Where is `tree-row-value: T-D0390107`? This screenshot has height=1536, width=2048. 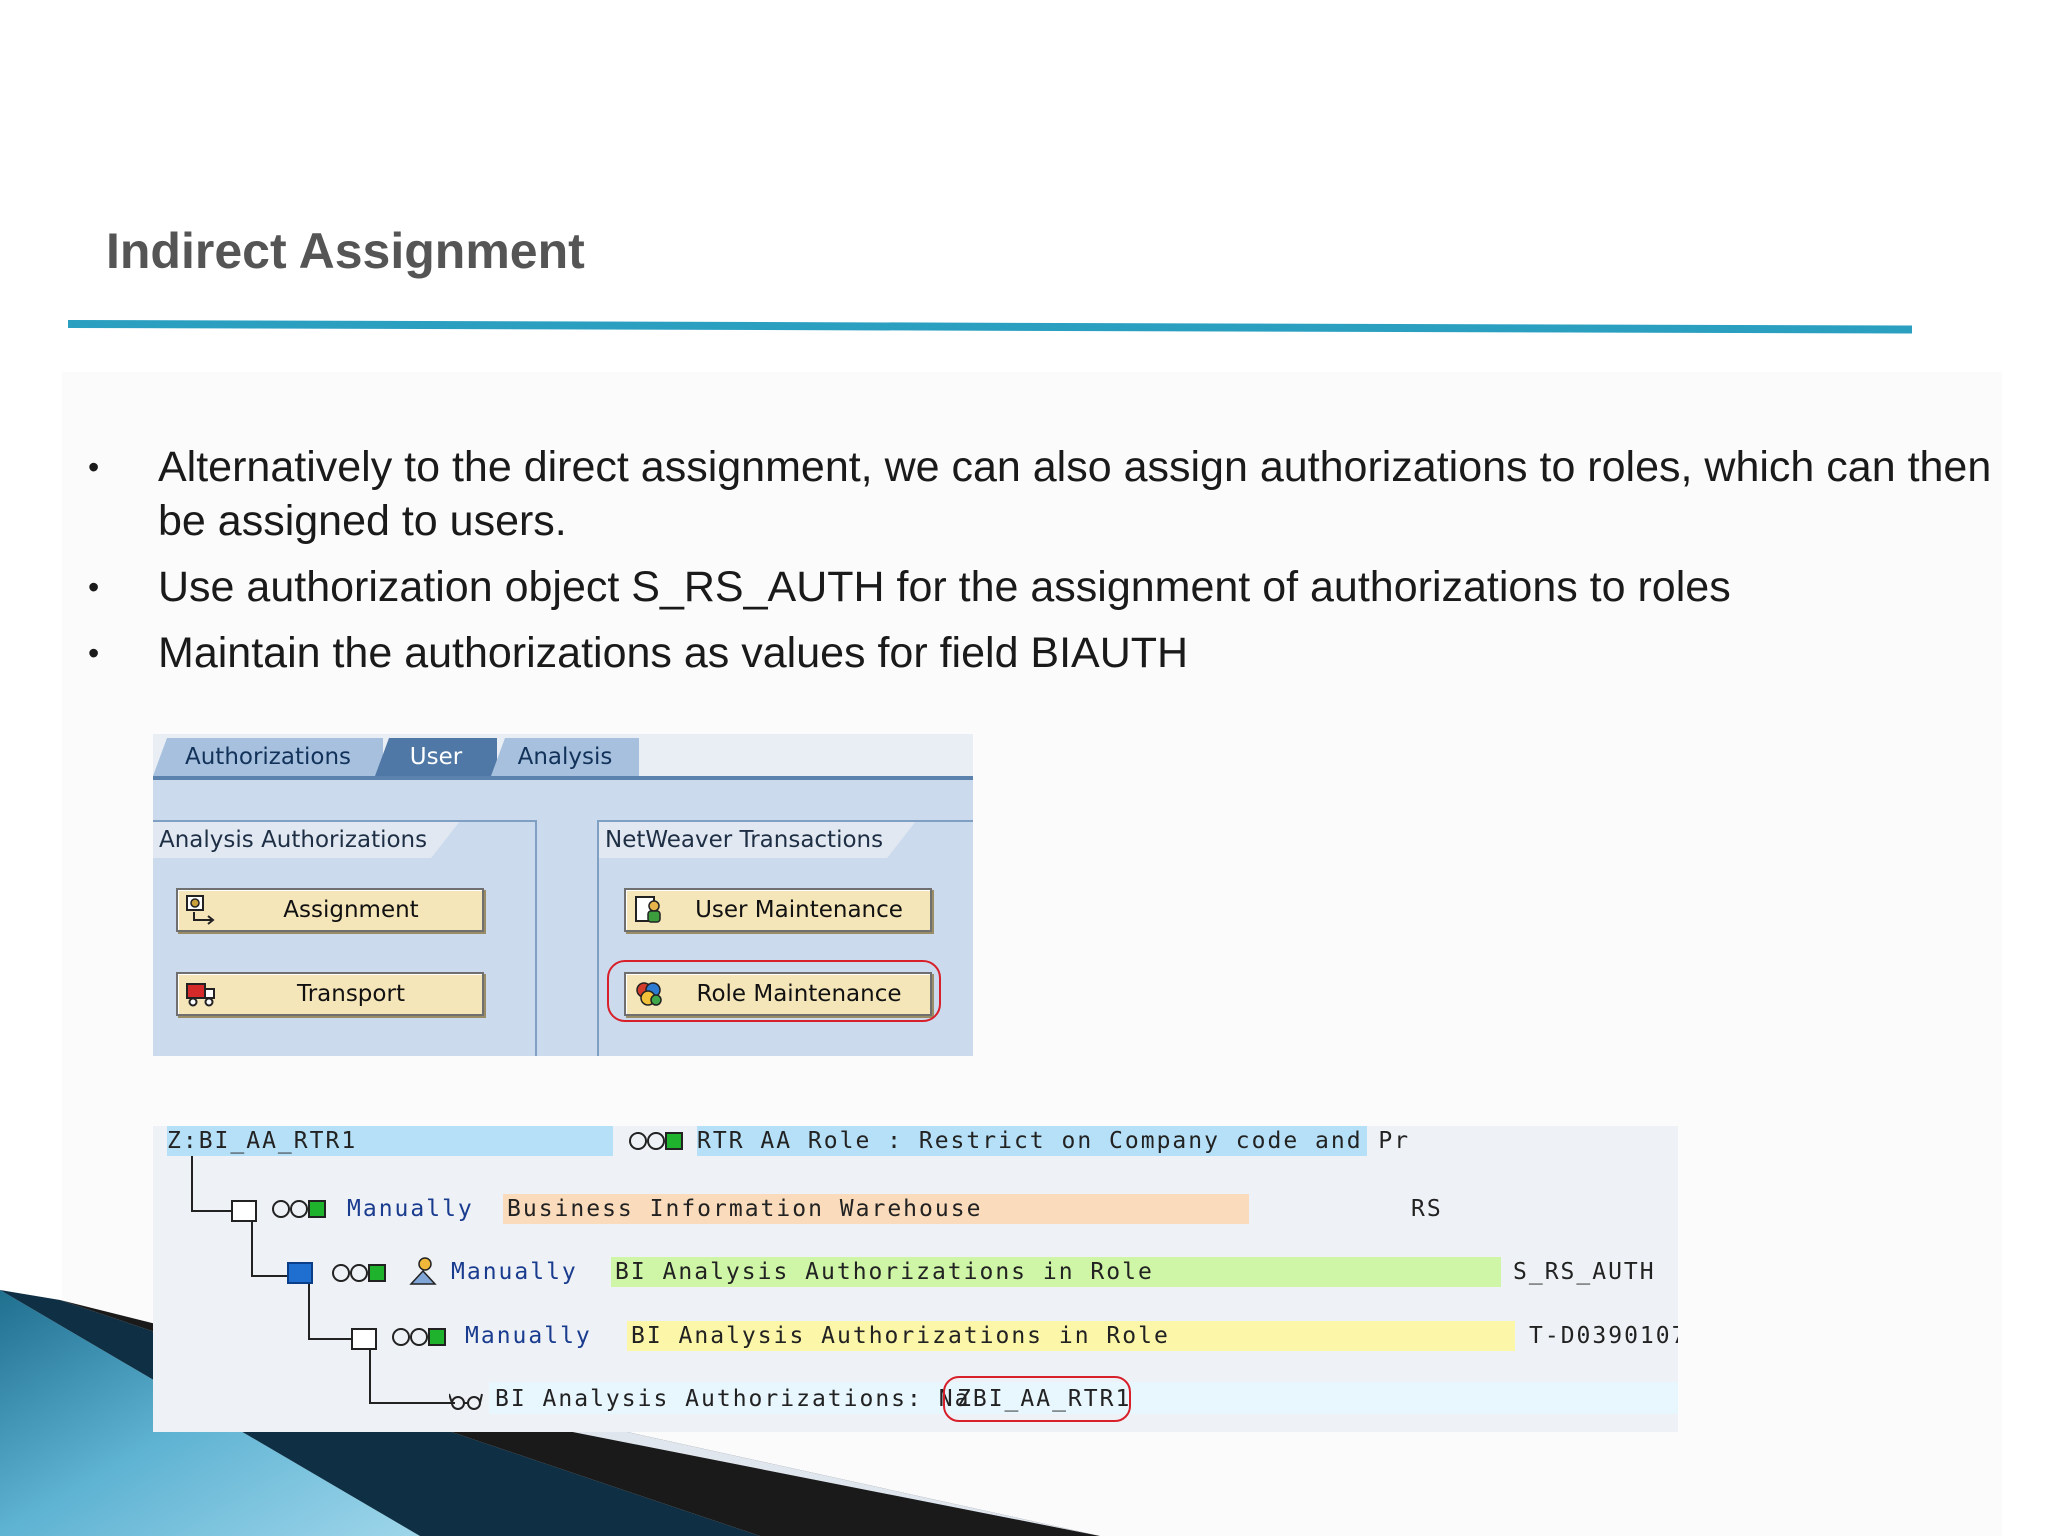 tree-row-value: T-D0390107 is located at coordinates (1603, 1336).